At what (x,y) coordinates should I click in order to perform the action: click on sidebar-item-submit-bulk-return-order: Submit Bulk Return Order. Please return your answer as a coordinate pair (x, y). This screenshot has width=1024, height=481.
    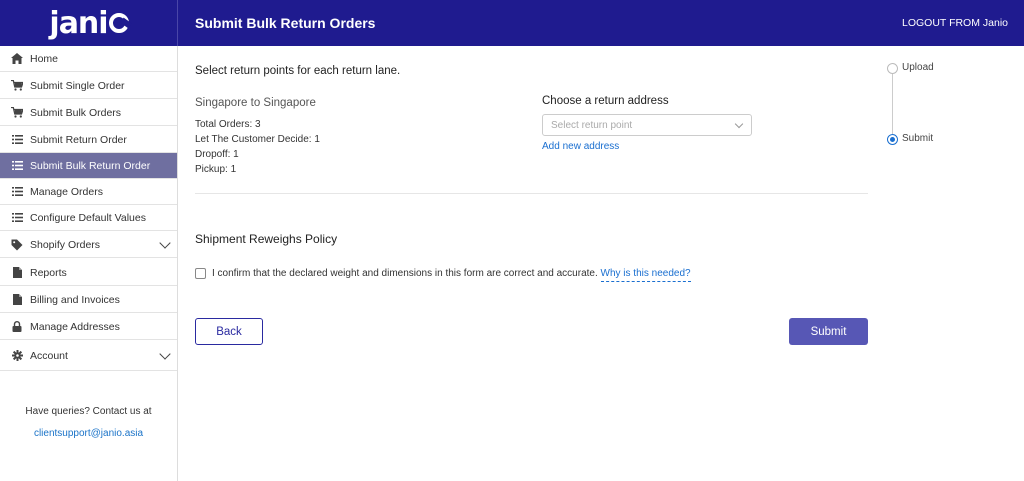
    Looking at the image, I should click on (88, 166).